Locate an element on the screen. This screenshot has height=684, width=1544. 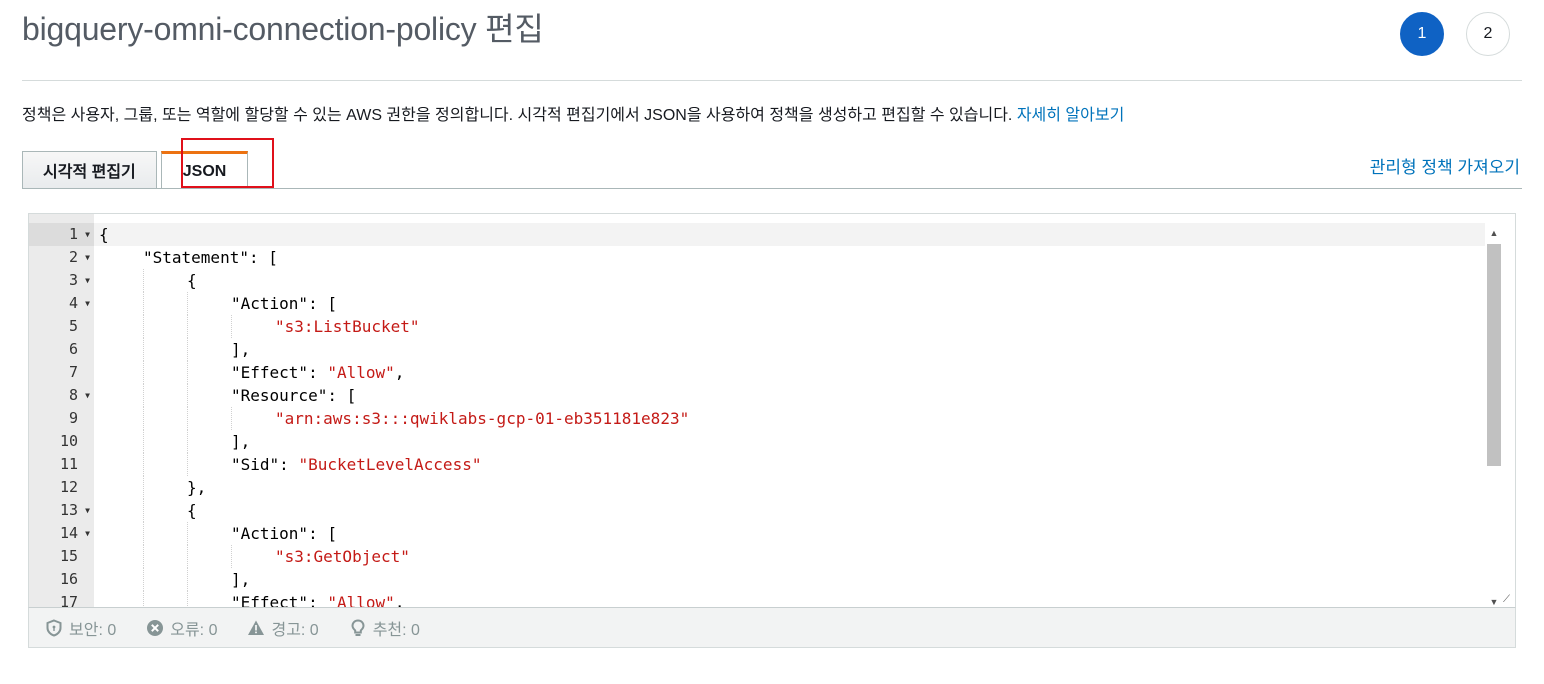
line-number: 13 ▼ is located at coordinates (61, 510).